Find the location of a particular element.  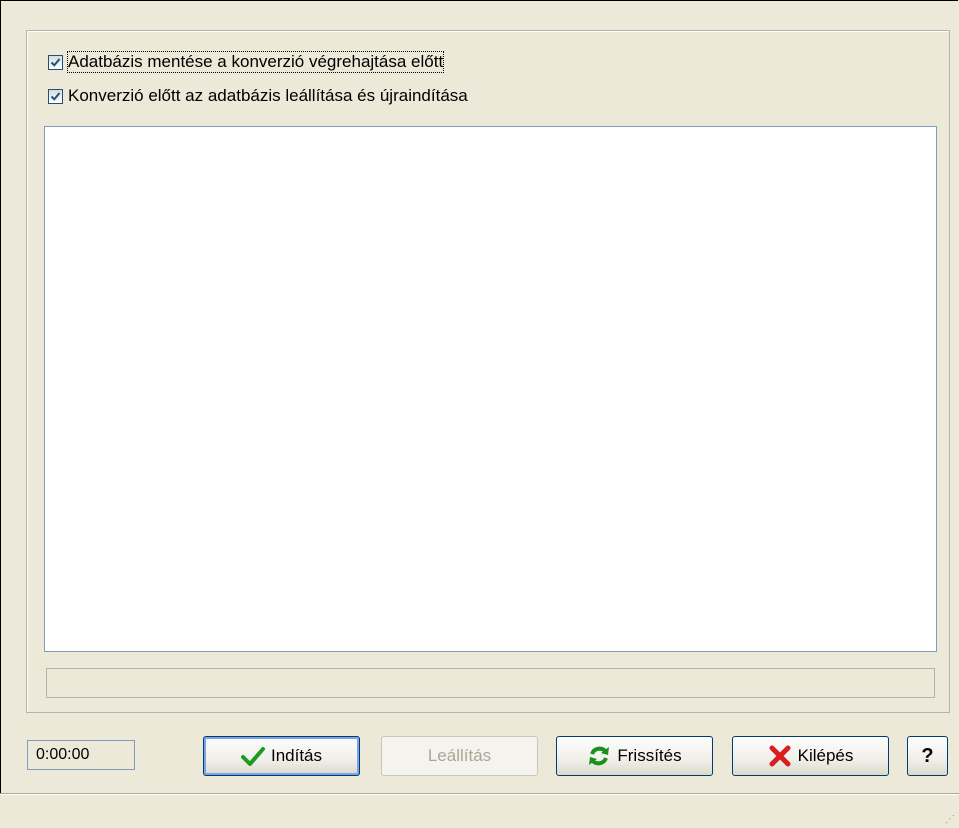

status-bar: ⋰ is located at coordinates (479, 811).